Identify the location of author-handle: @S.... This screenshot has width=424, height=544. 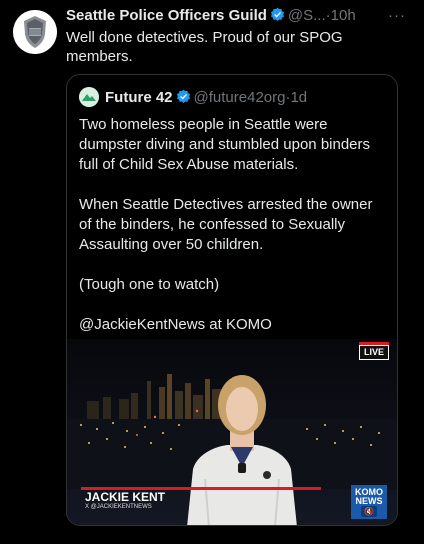
(307, 15).